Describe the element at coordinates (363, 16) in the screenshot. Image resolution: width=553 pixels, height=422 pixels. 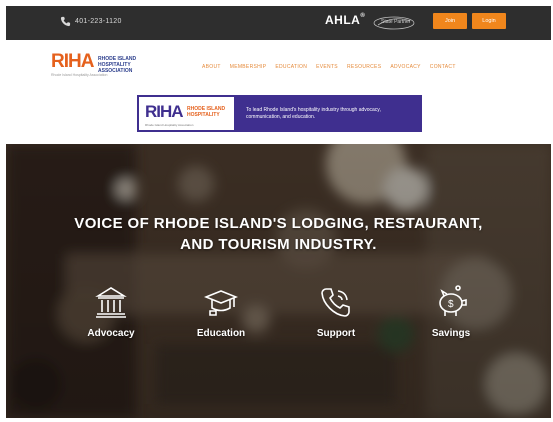
I see `ahla-registered-mark: ®` at that location.